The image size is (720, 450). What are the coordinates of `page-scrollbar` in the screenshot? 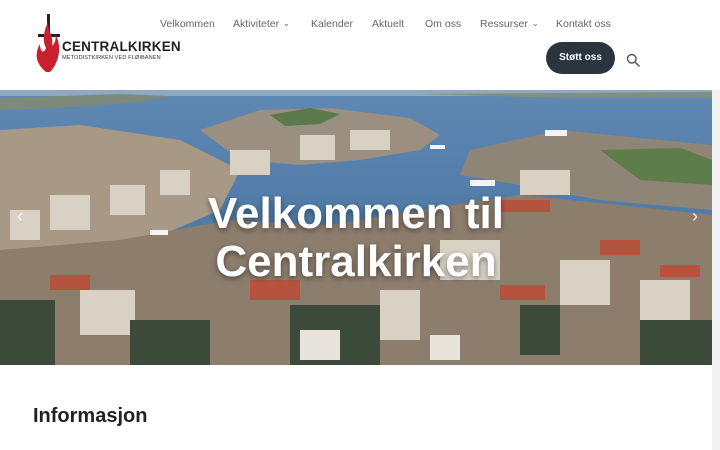 It's located at (716, 270).